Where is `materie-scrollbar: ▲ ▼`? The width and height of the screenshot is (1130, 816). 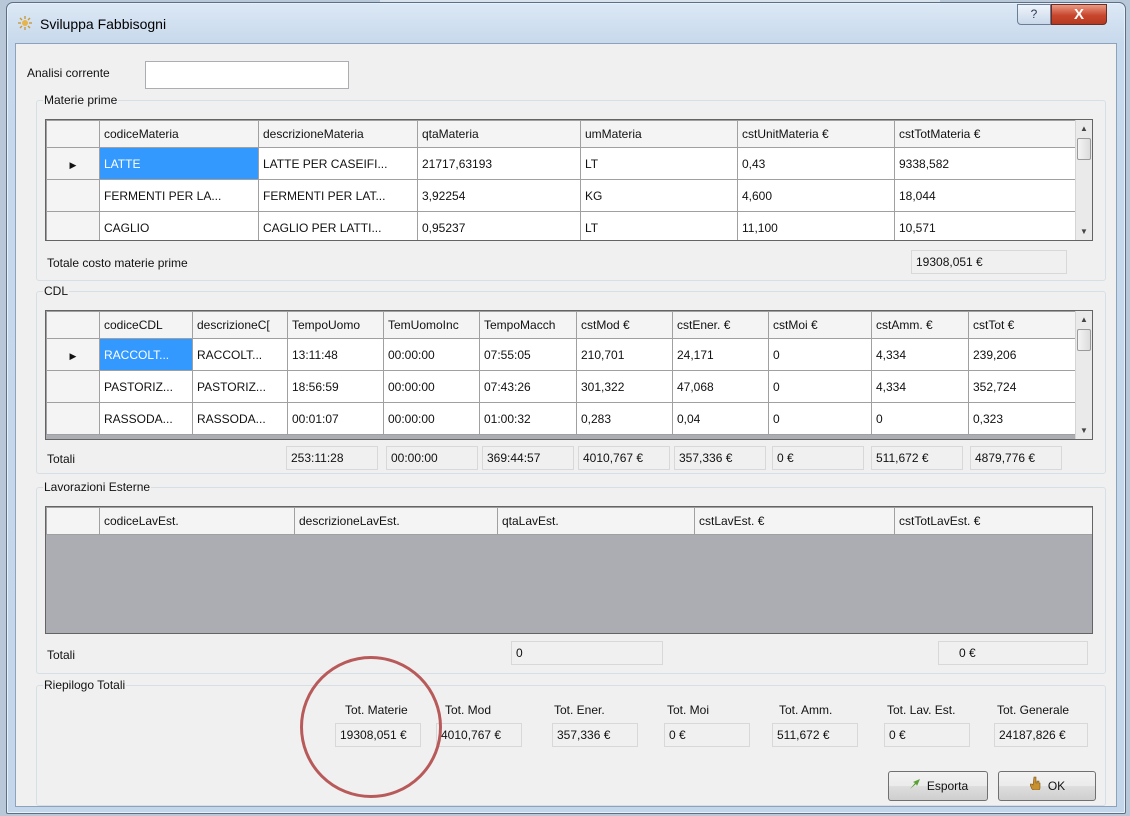
materie-scrollbar: ▲ ▼ is located at coordinates (1083, 180).